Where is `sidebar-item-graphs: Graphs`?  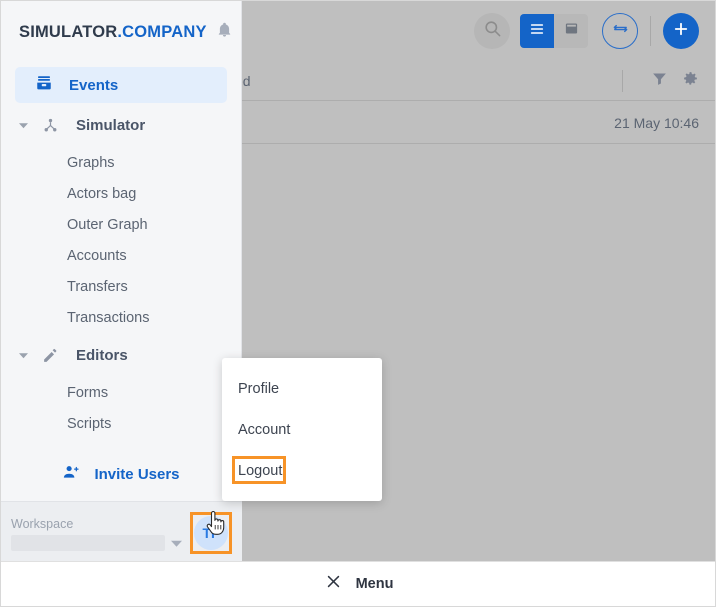
sidebar-item-graphs: Graphs is located at coordinates (121, 162).